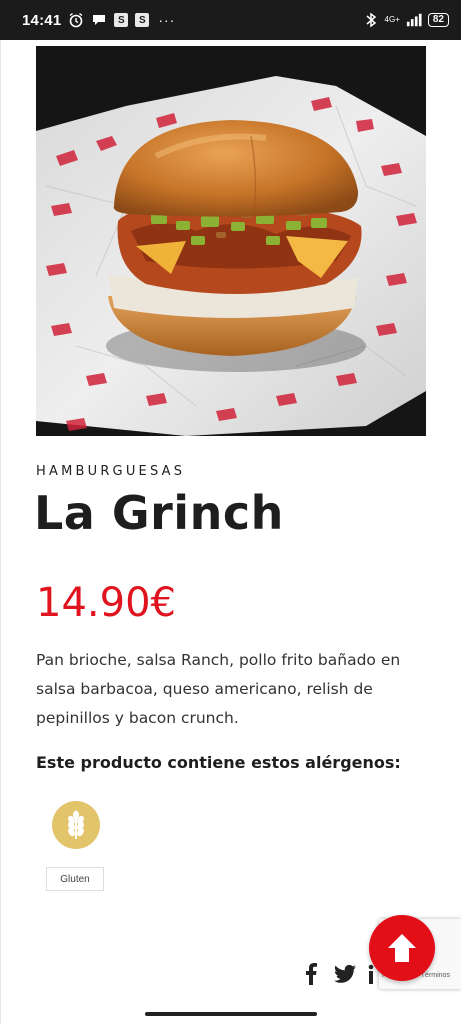  I want to click on twitter-icon, so click(345, 974).